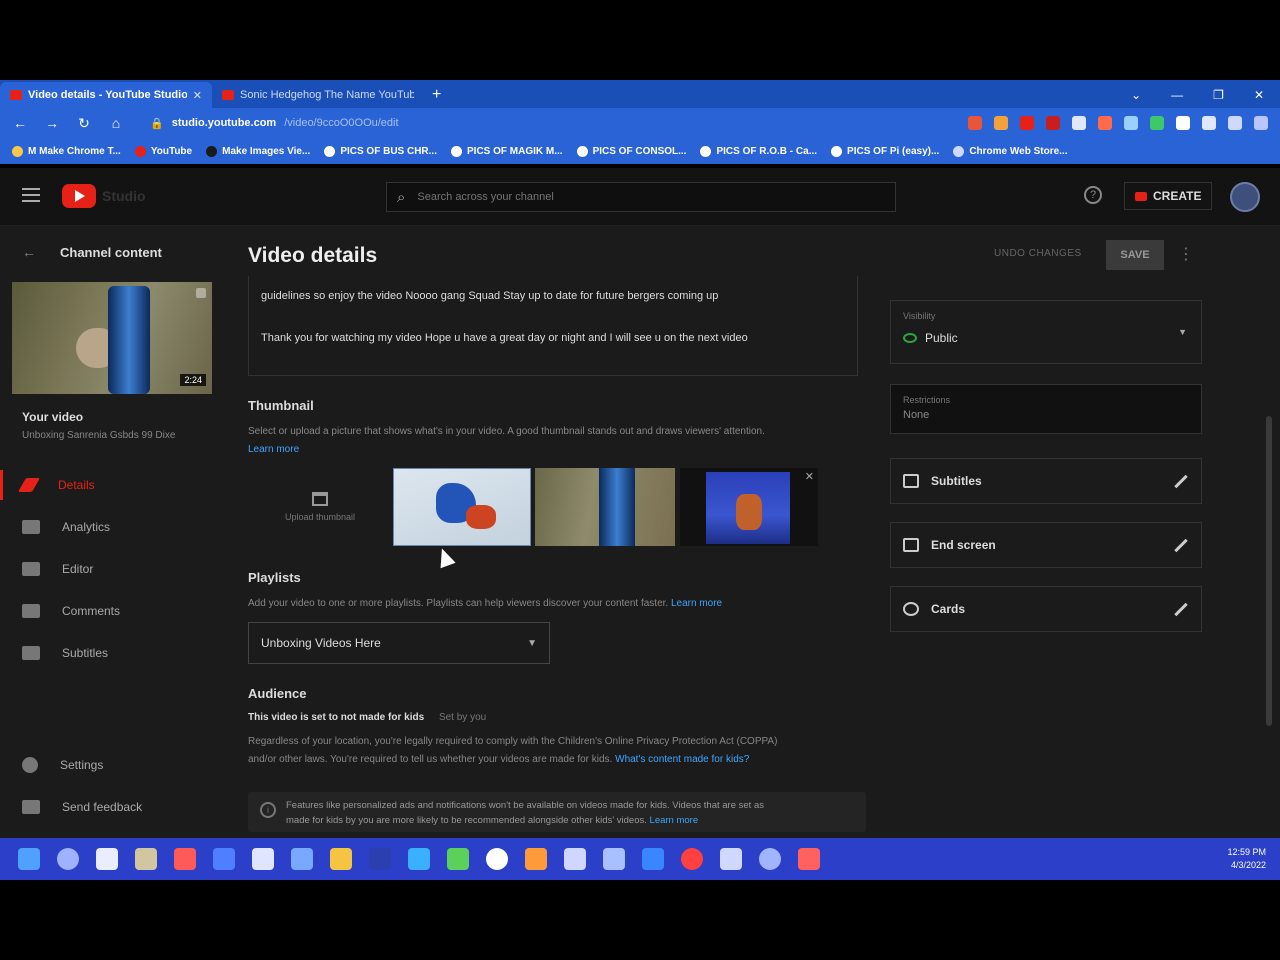 The height and width of the screenshot is (960, 1280). Describe the element at coordinates (651, 197) in the screenshot. I see `search-input` at that location.